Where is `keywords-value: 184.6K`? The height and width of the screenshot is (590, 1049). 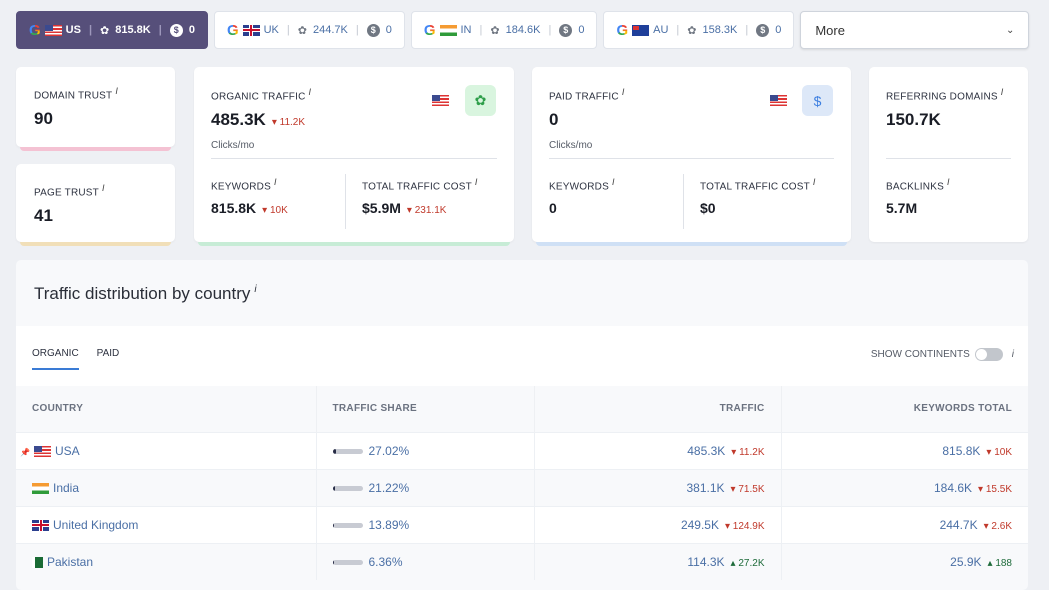 keywords-value: 184.6K is located at coordinates (953, 488).